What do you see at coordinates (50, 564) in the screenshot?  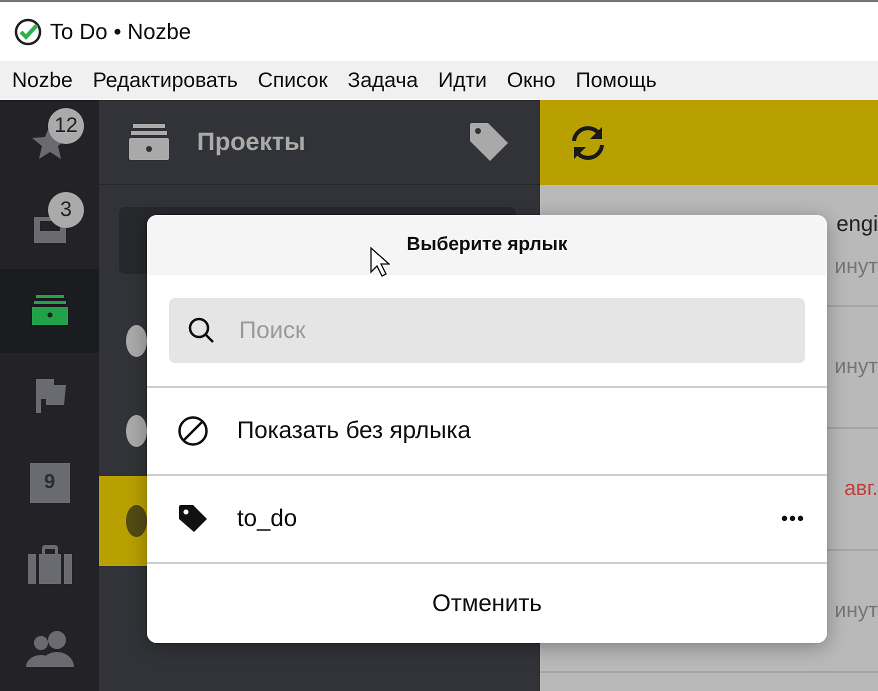 I see `briefcase-icon` at bounding box center [50, 564].